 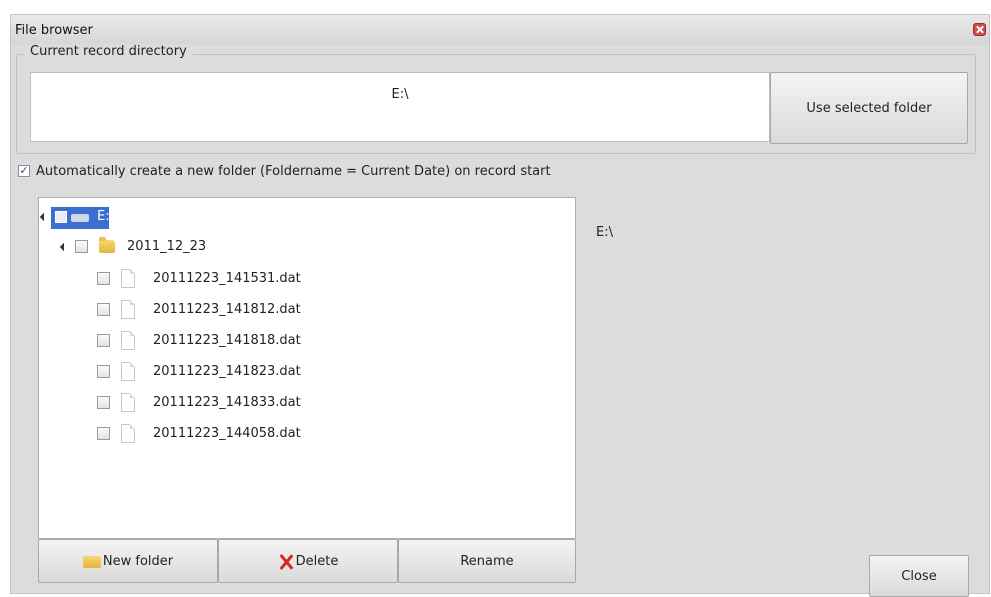 I want to click on auto-folder-checkbox: ✓, so click(x=24, y=171).